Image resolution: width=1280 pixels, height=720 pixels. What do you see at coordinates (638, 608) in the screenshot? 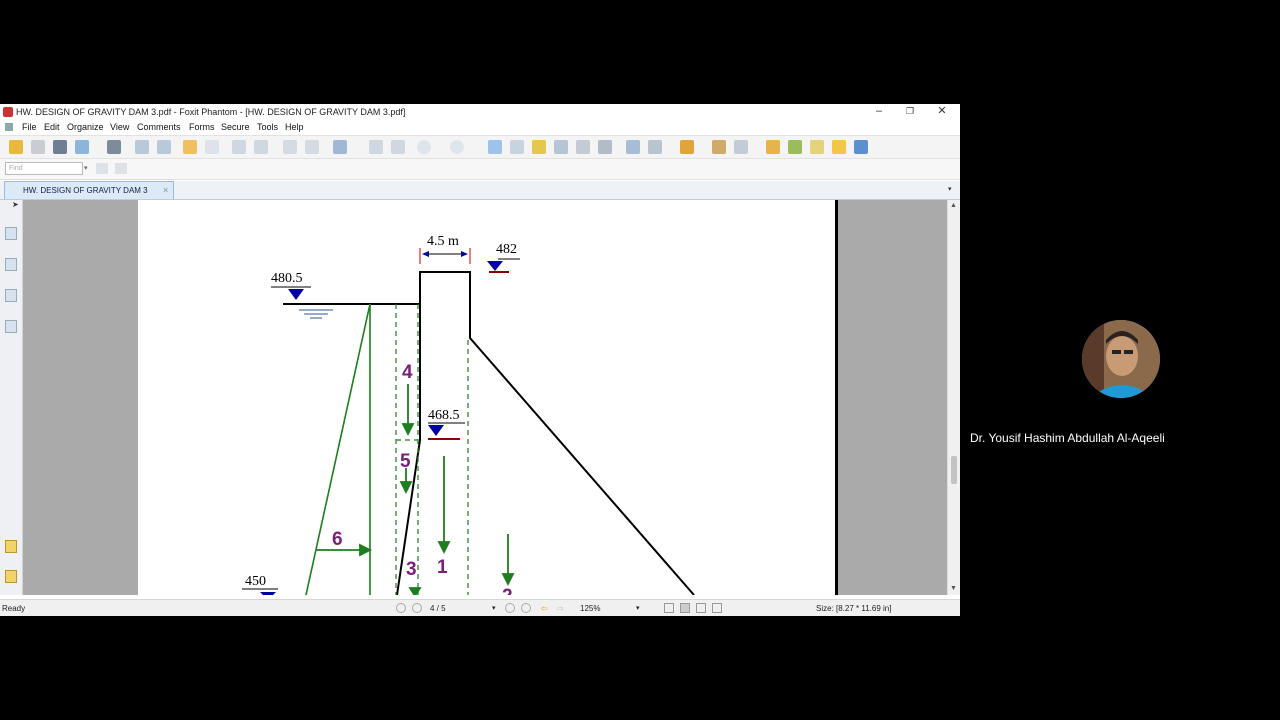
I see `zoom-dropdown-icon: ▾` at bounding box center [638, 608].